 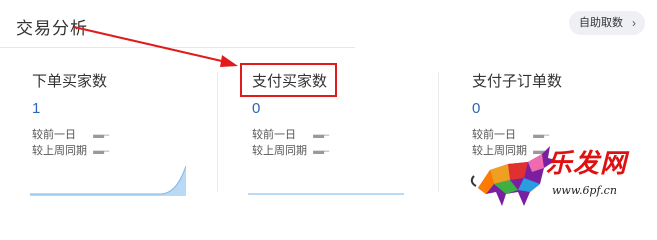 What do you see at coordinates (36, 108) in the screenshot?
I see `card-value: 1` at bounding box center [36, 108].